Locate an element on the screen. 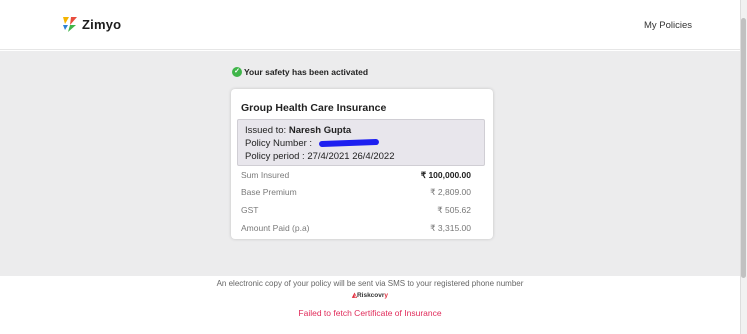  row-label: Base Premium is located at coordinates (269, 192).